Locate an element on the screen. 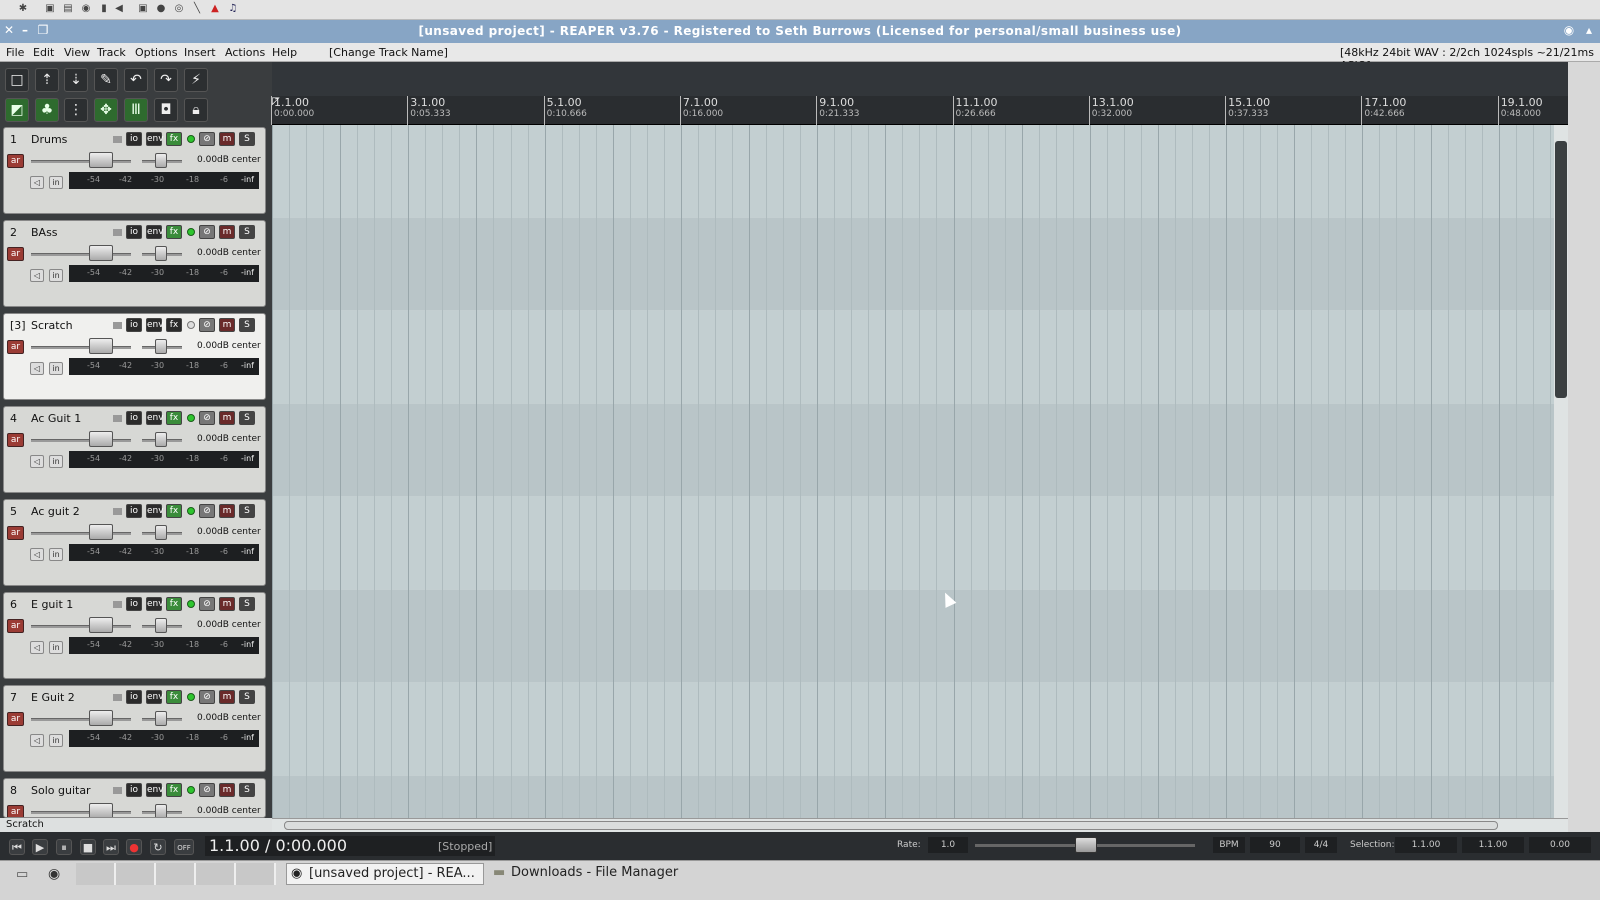  undo-icon: ↶ is located at coordinates (136, 80).